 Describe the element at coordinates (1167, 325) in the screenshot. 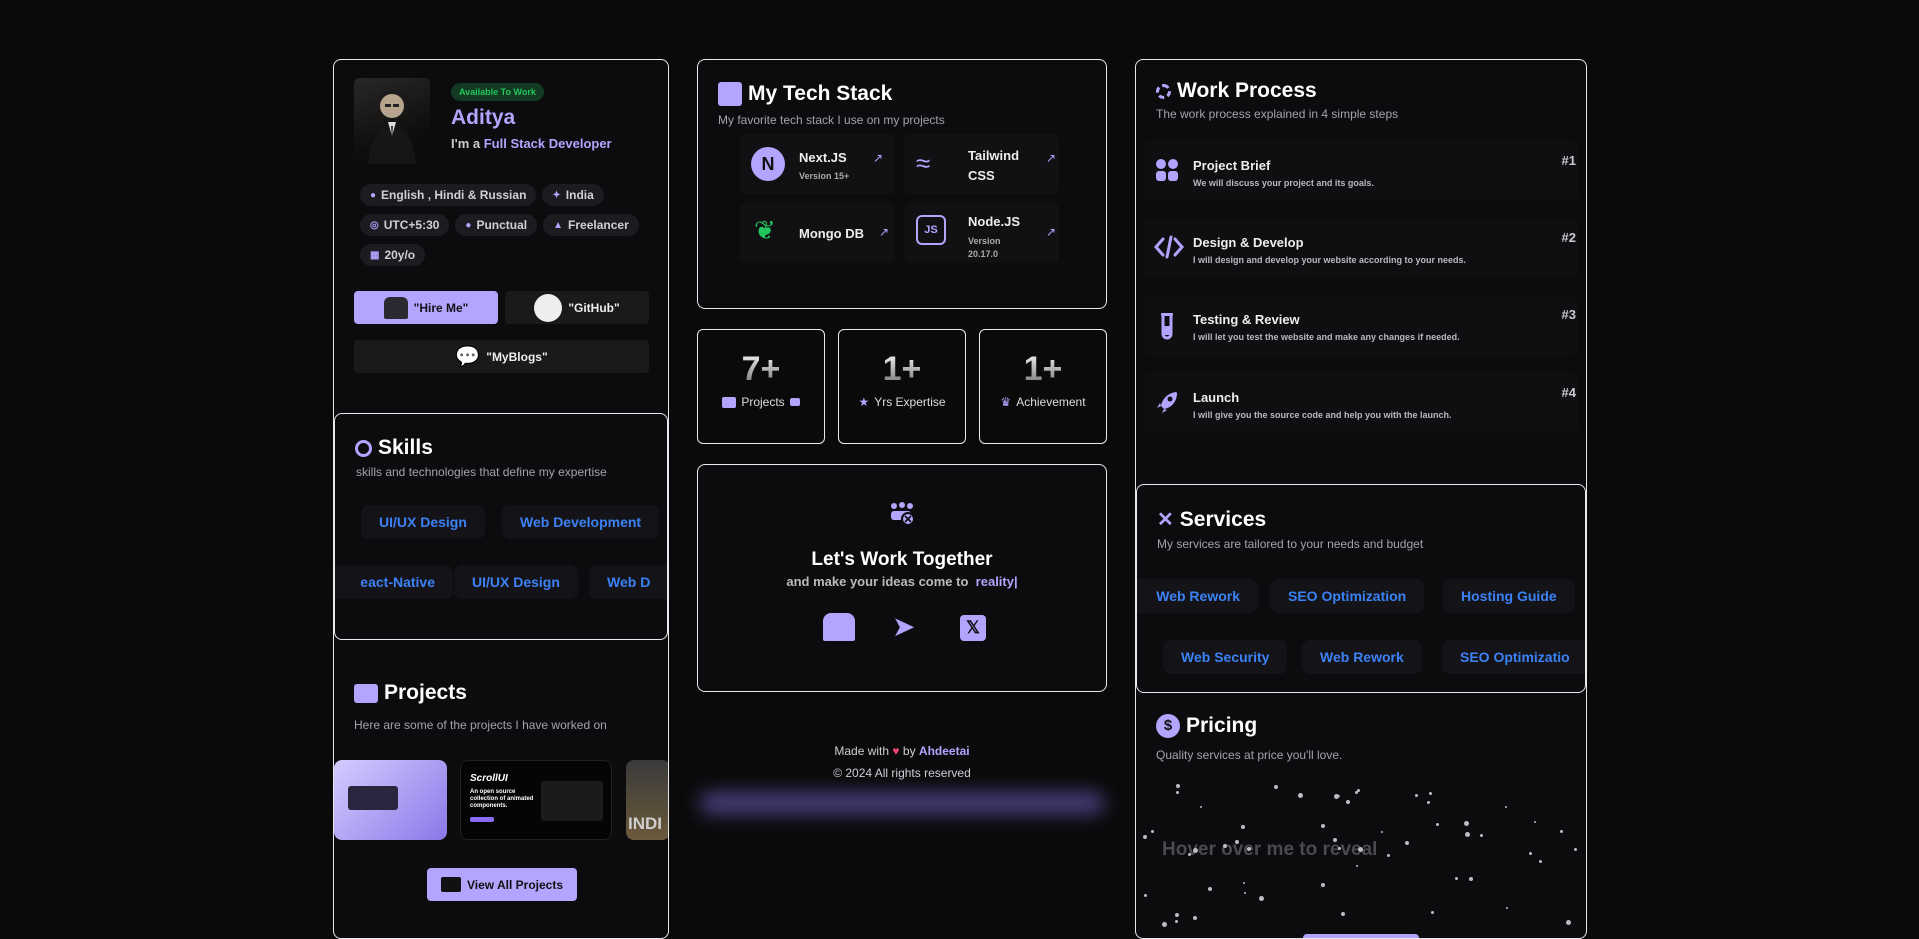

I see `test-tube-icon` at that location.